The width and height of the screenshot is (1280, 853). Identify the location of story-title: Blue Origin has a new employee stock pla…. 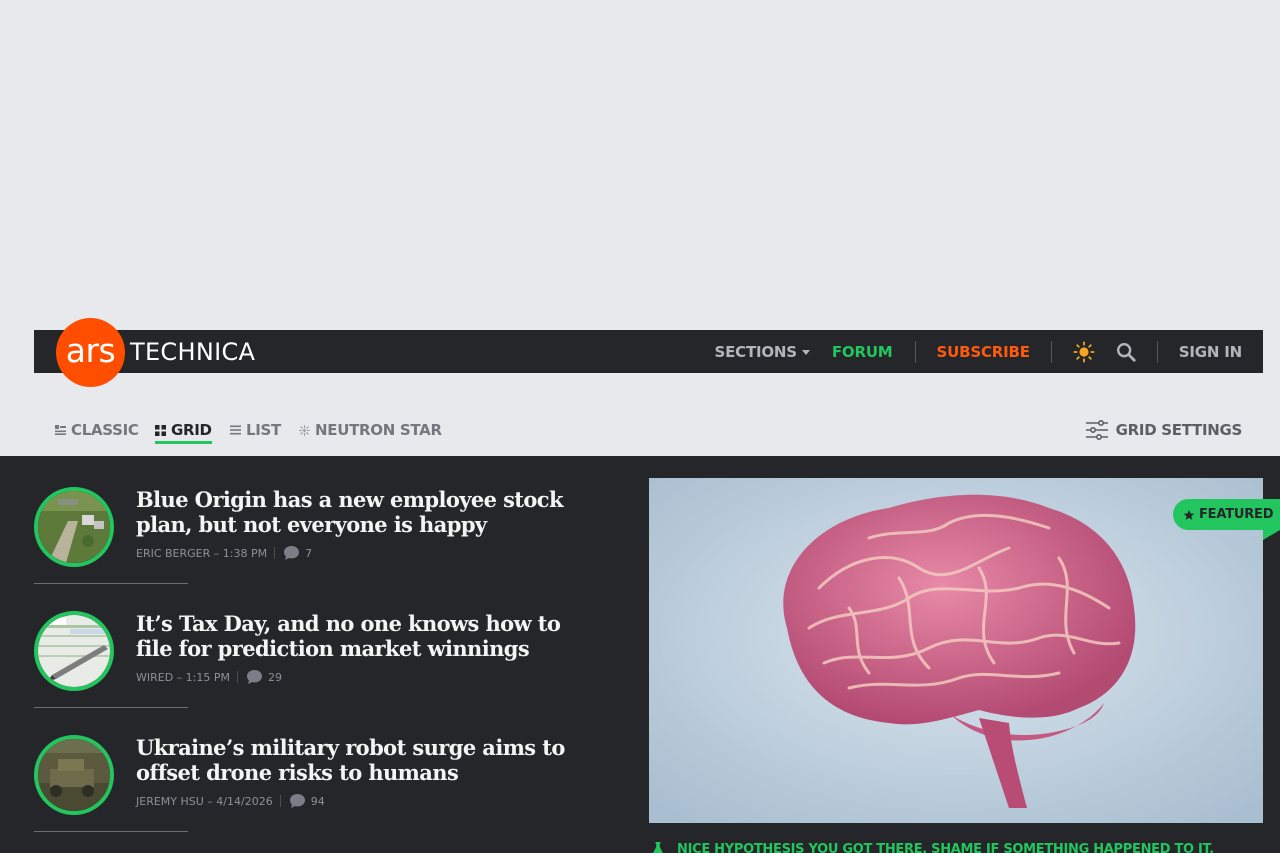
(356, 512).